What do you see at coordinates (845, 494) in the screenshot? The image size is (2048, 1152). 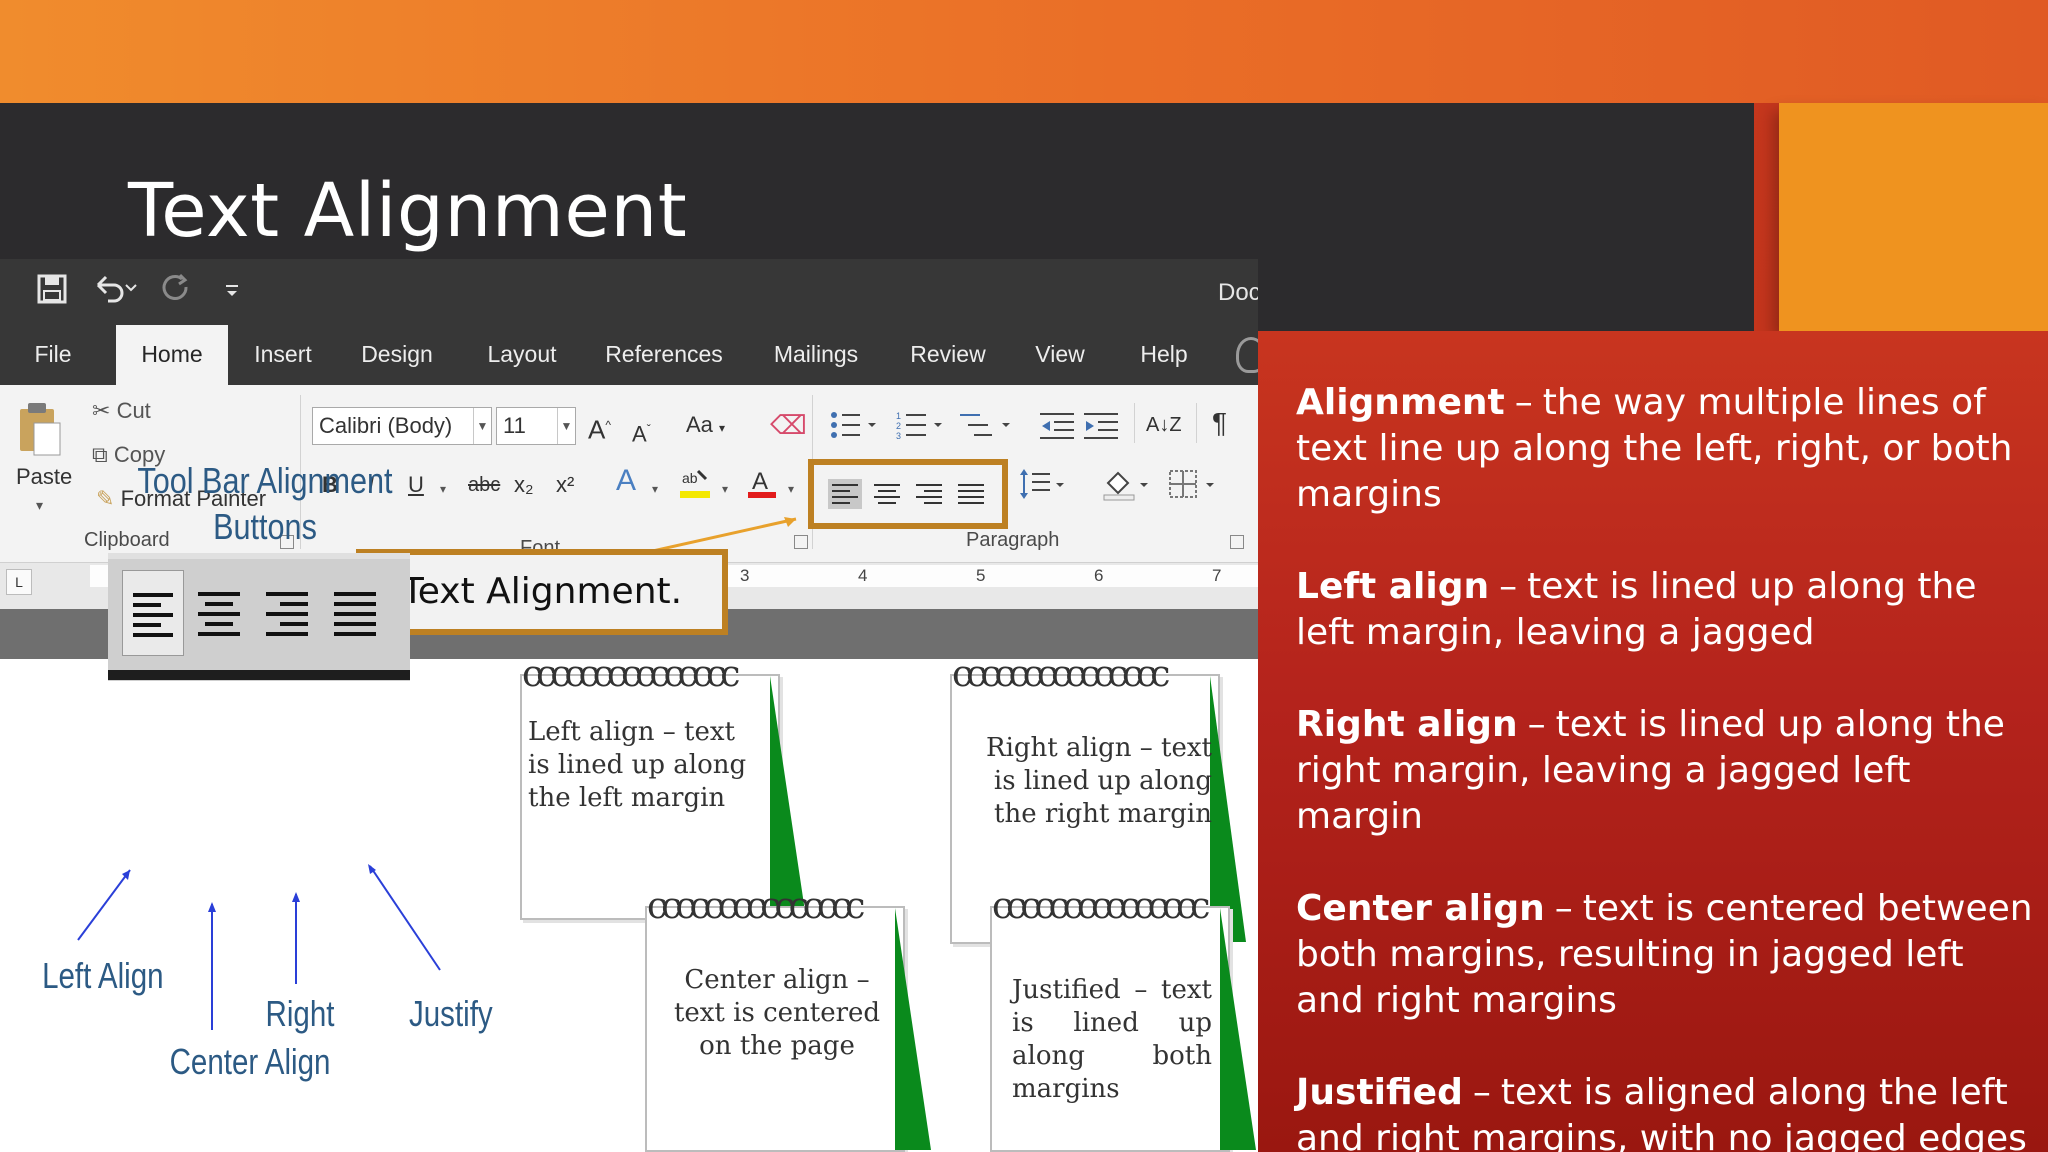 I see `align-left-button` at bounding box center [845, 494].